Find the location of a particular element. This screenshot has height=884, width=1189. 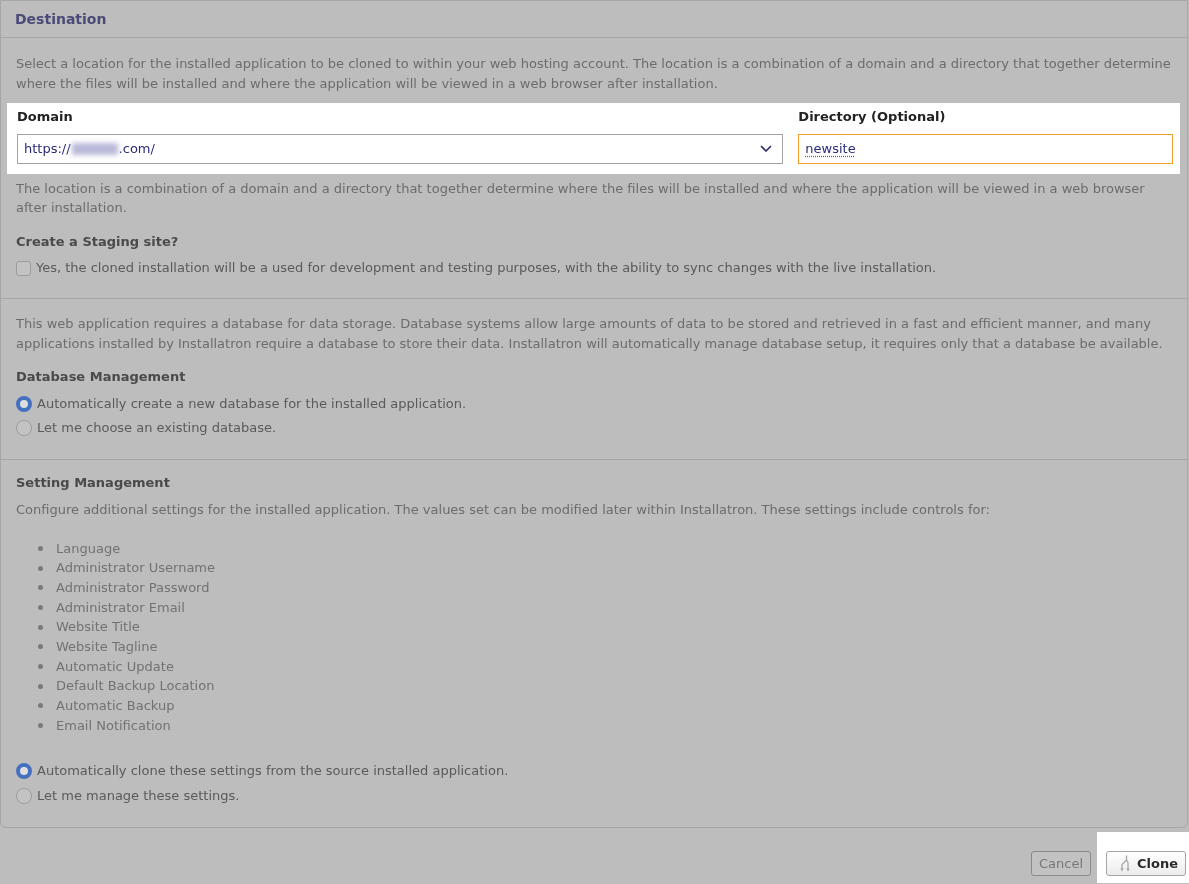

panel-title: Destination is located at coordinates (61, 19).